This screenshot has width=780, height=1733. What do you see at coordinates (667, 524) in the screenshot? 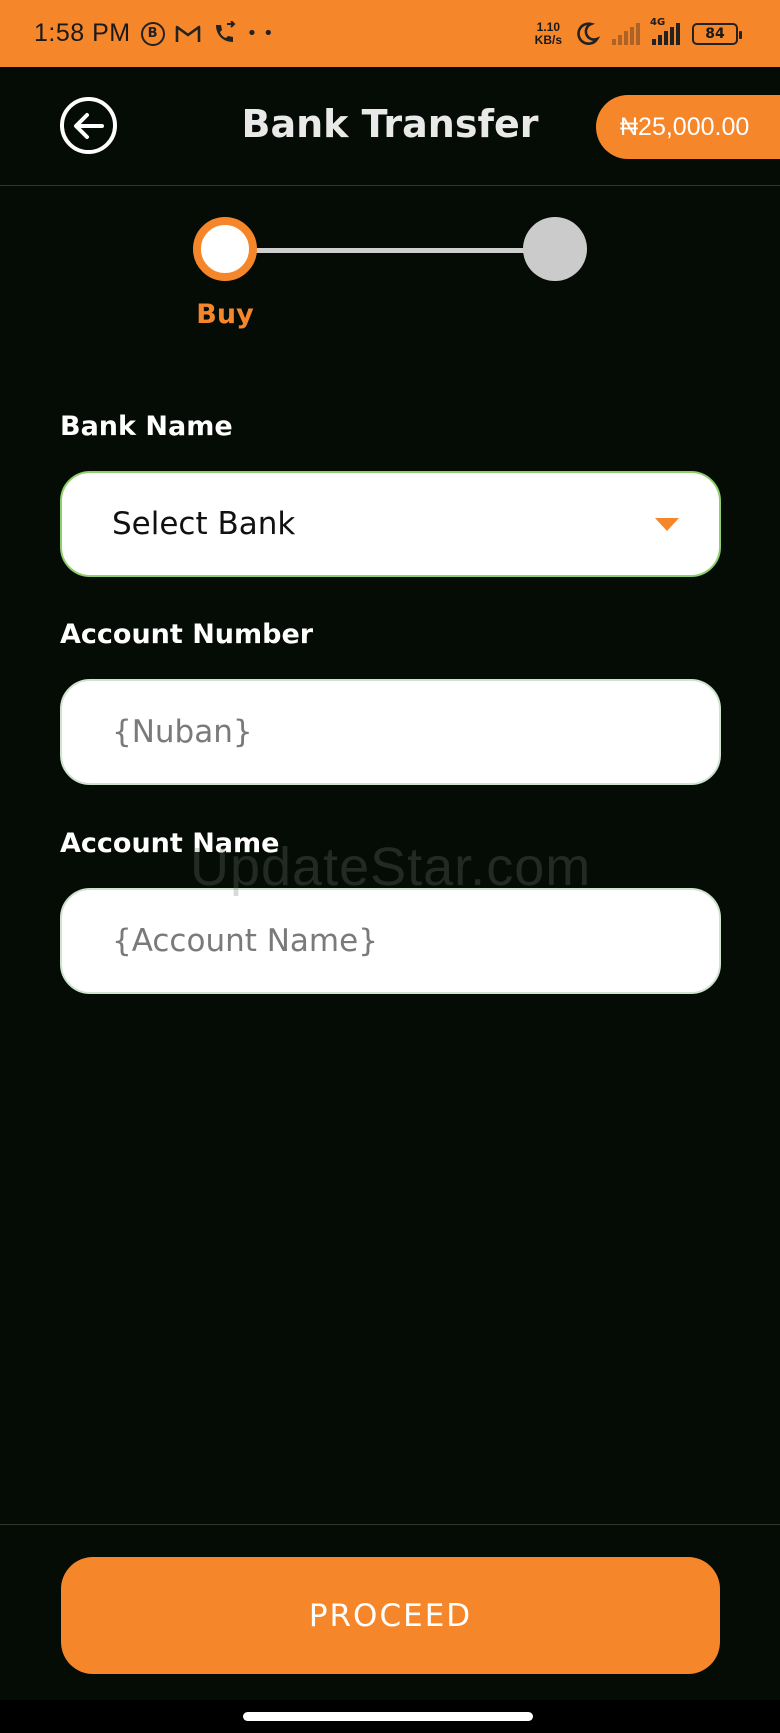
I see `dropdown-caret-icon` at bounding box center [667, 524].